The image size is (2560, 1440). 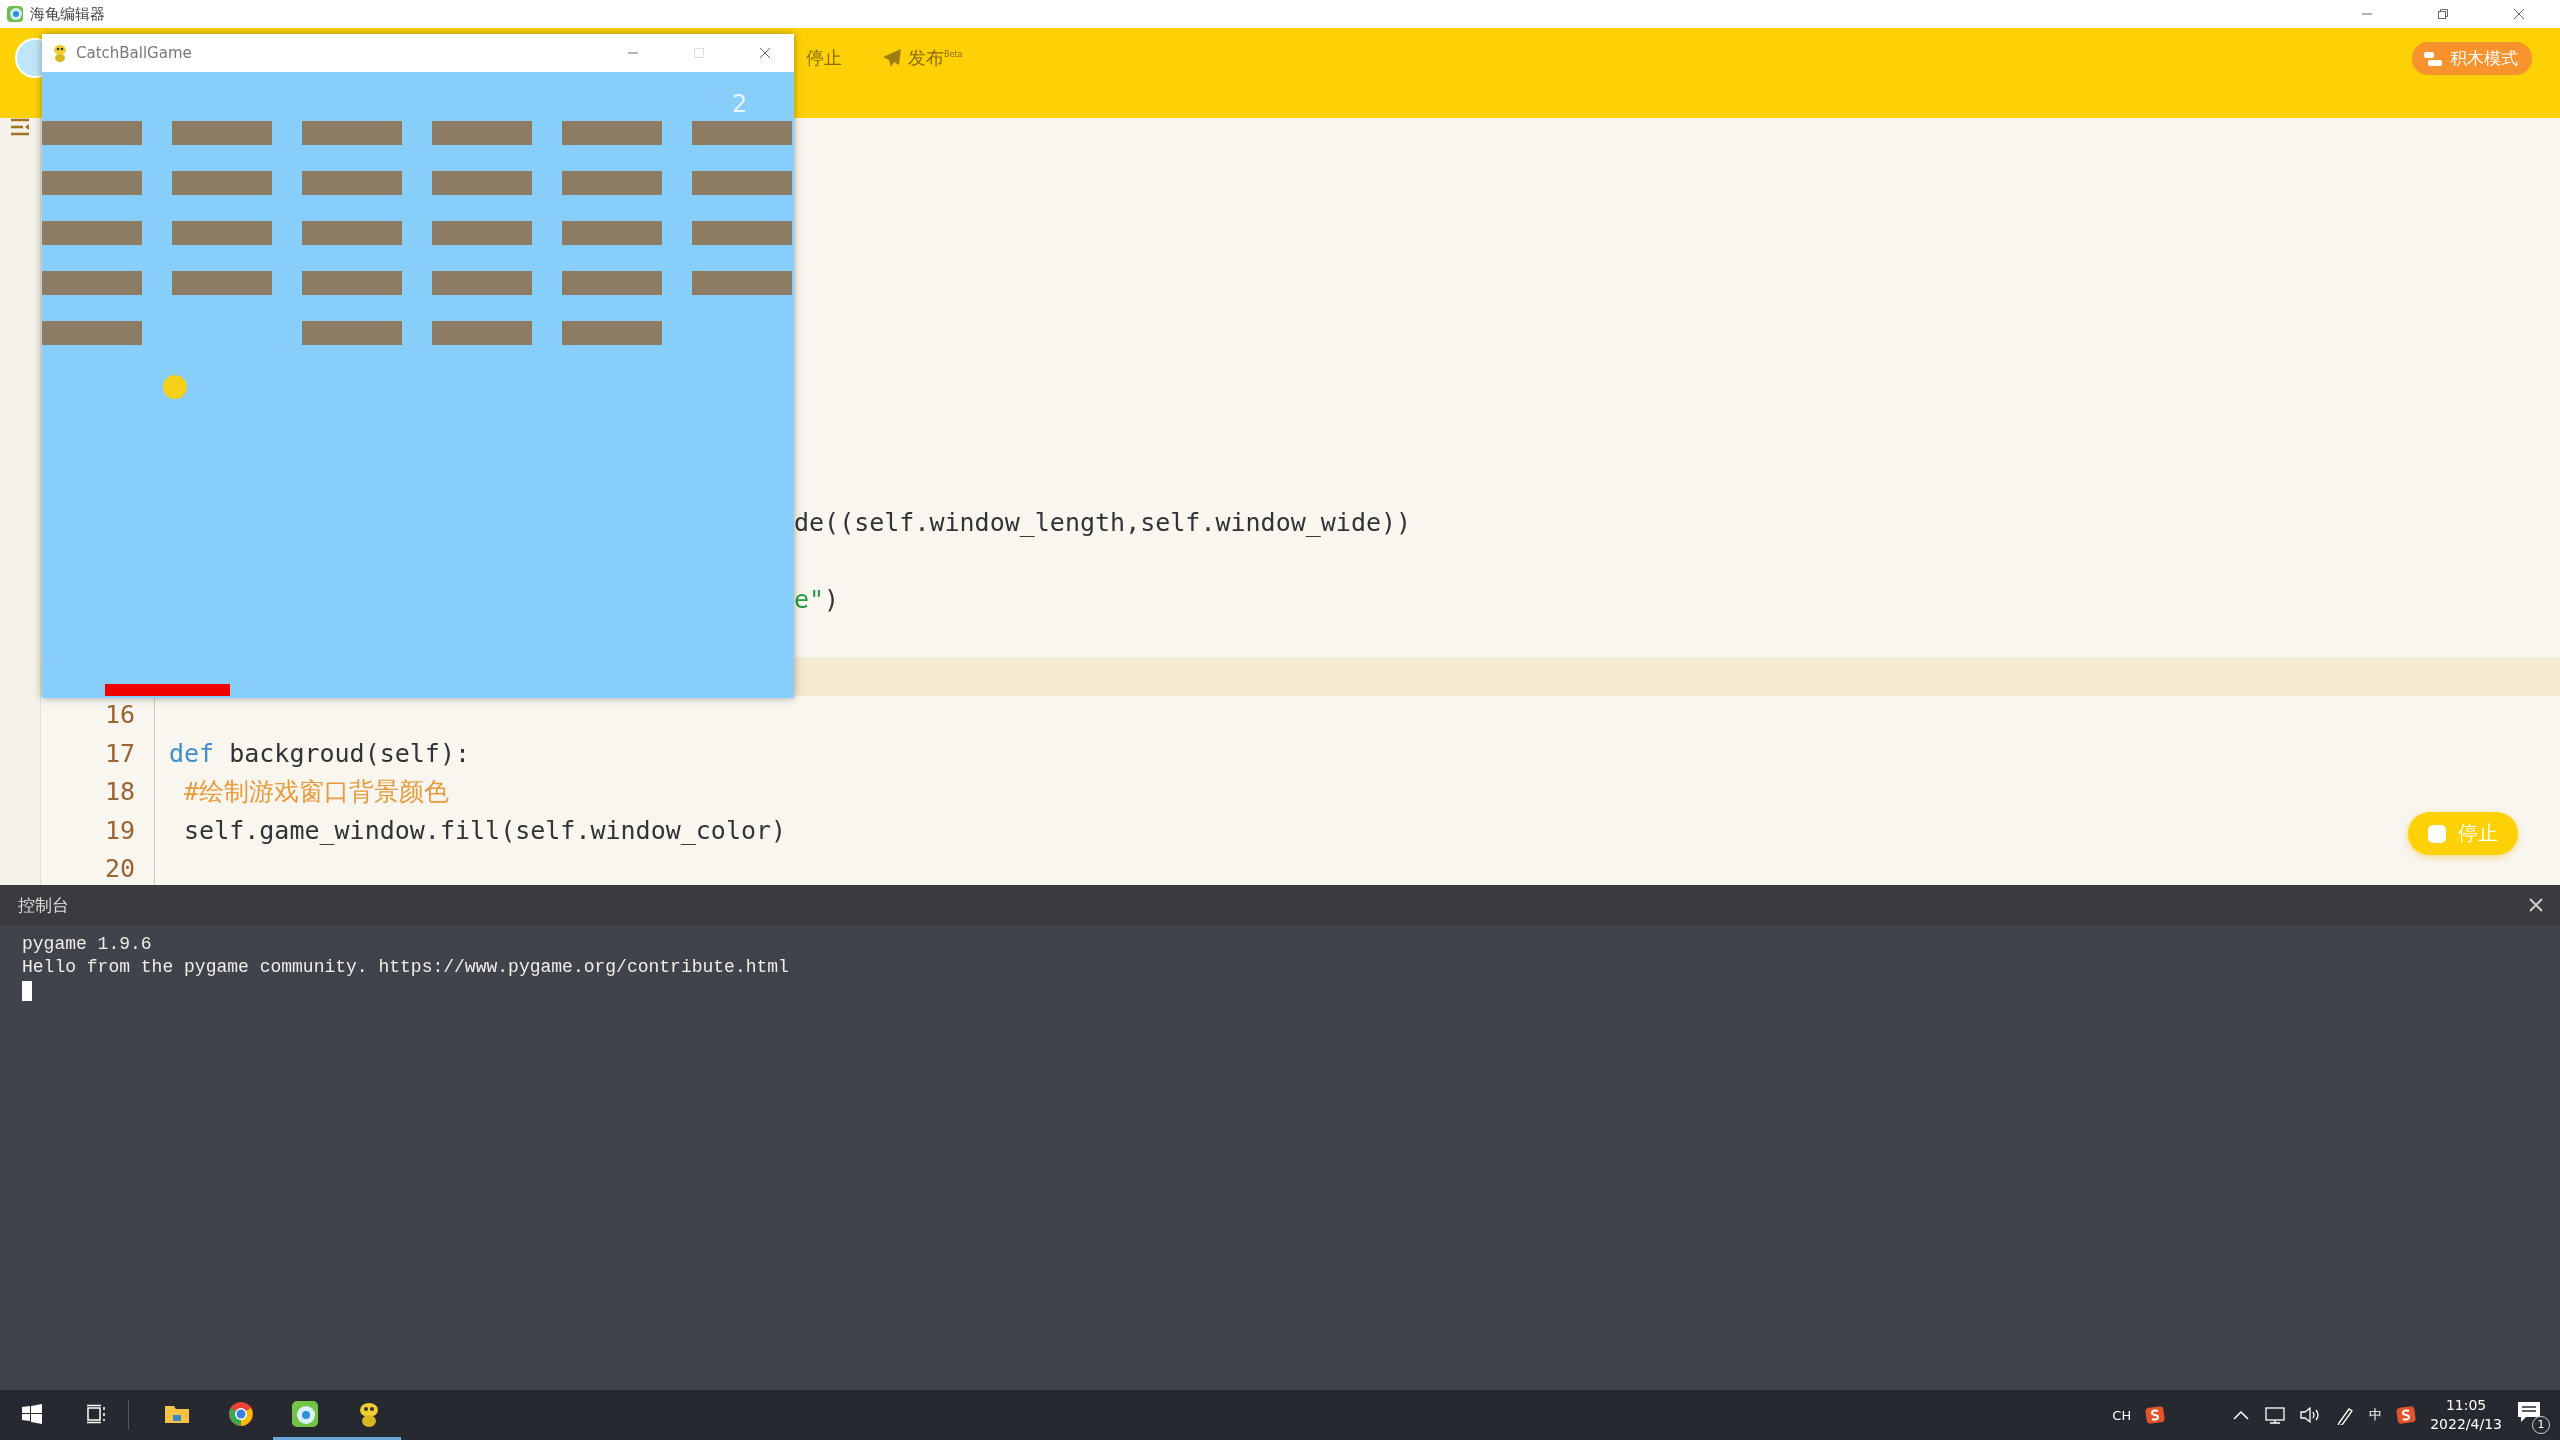 I want to click on publish-button: 发布$^{Beta}$, so click(x=922, y=58).